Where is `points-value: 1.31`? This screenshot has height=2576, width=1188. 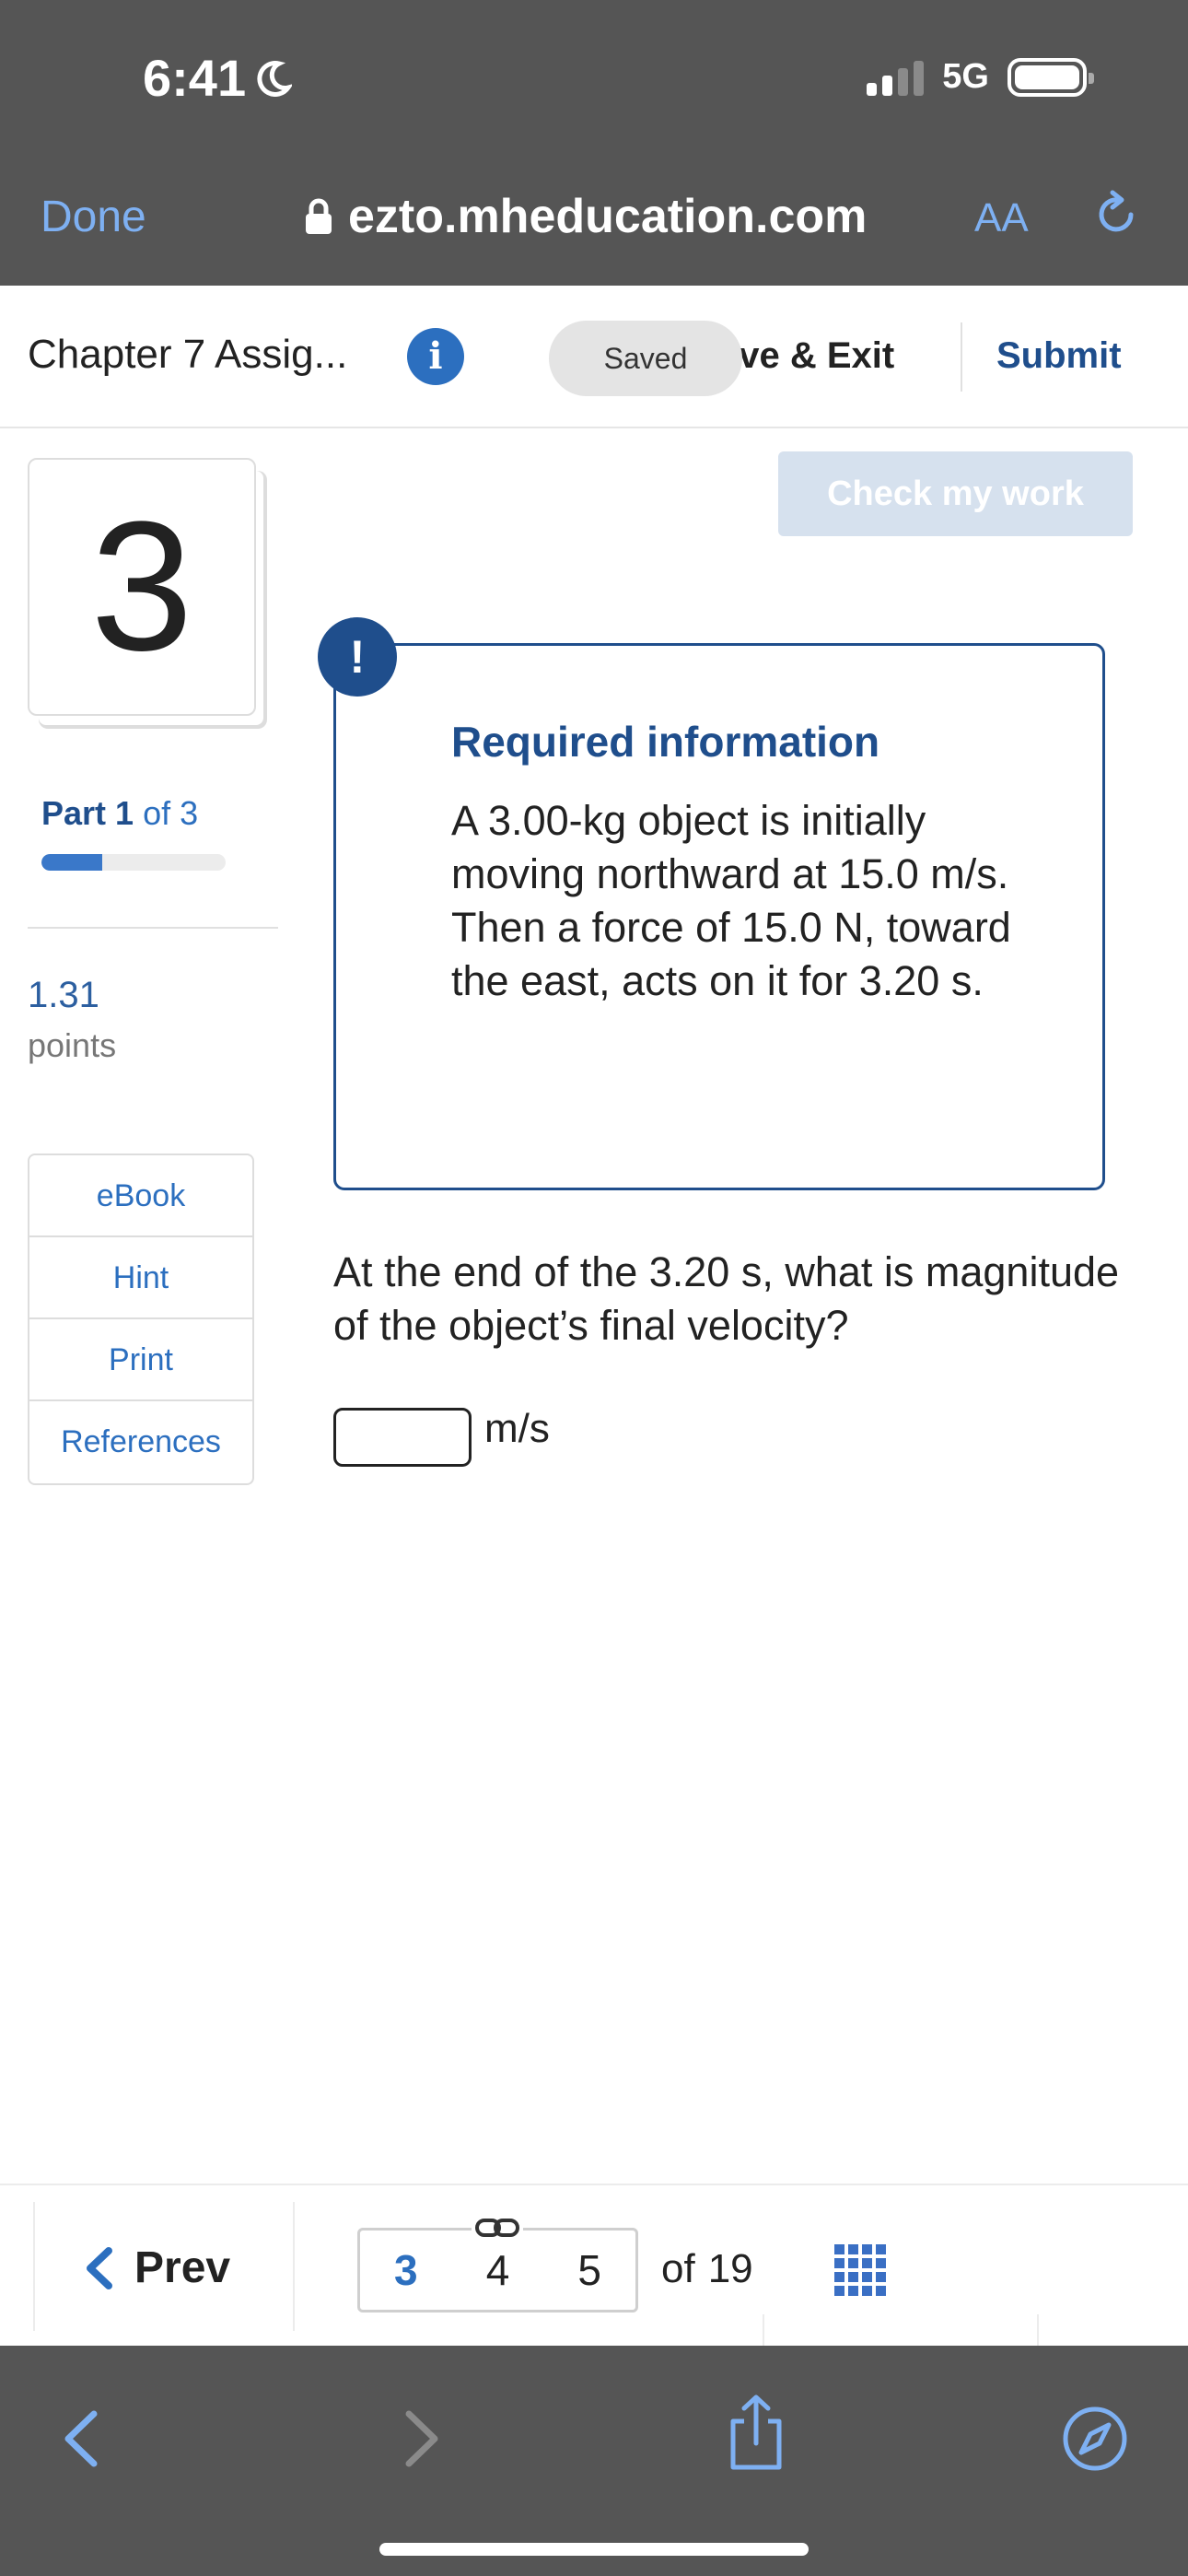
points-value: 1.31 is located at coordinates (64, 995).